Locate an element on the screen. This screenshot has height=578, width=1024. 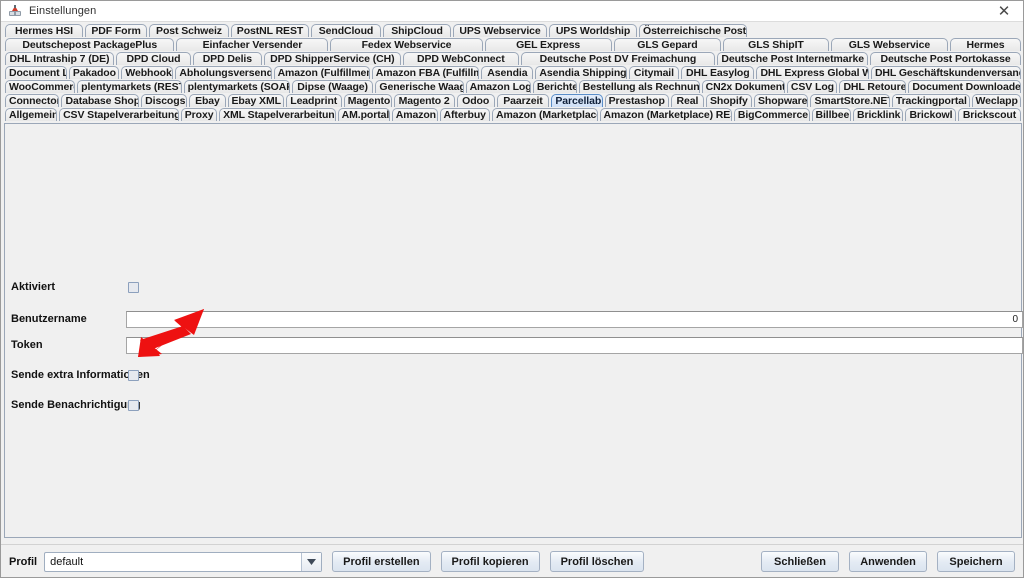
tab-dipse-waage: Dipse (Waage) is located at coordinates (332, 86).